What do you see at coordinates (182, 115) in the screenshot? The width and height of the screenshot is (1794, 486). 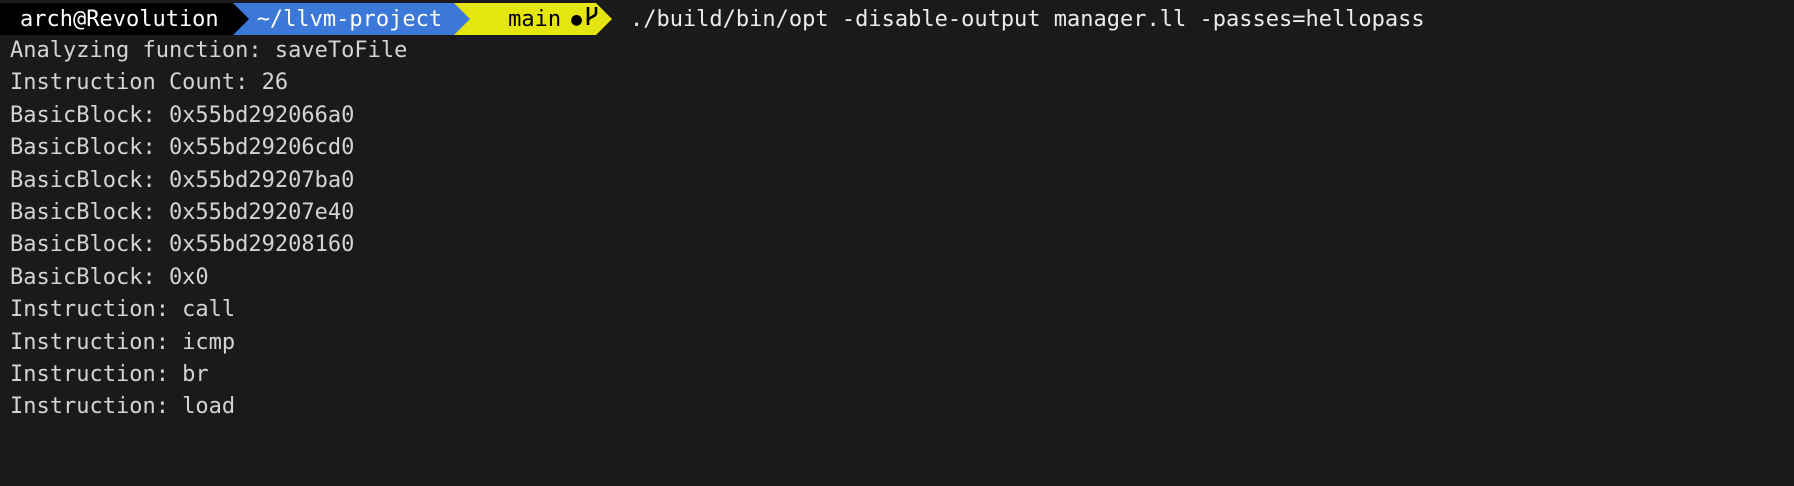 I see `output-line: BasicBlock: 0x55bd292066a0` at bounding box center [182, 115].